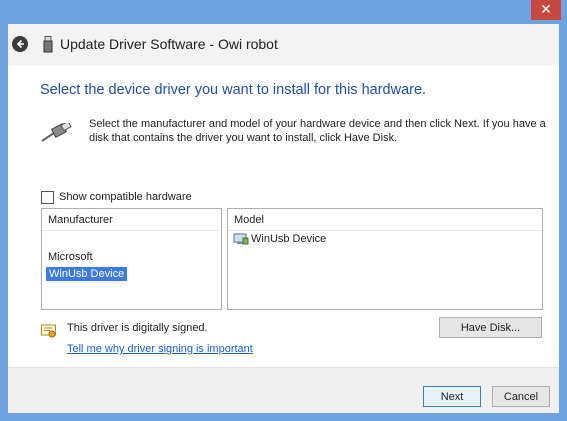  Describe the element at coordinates (385, 259) in the screenshot. I see `model-list: Model WinUsb Device` at that location.